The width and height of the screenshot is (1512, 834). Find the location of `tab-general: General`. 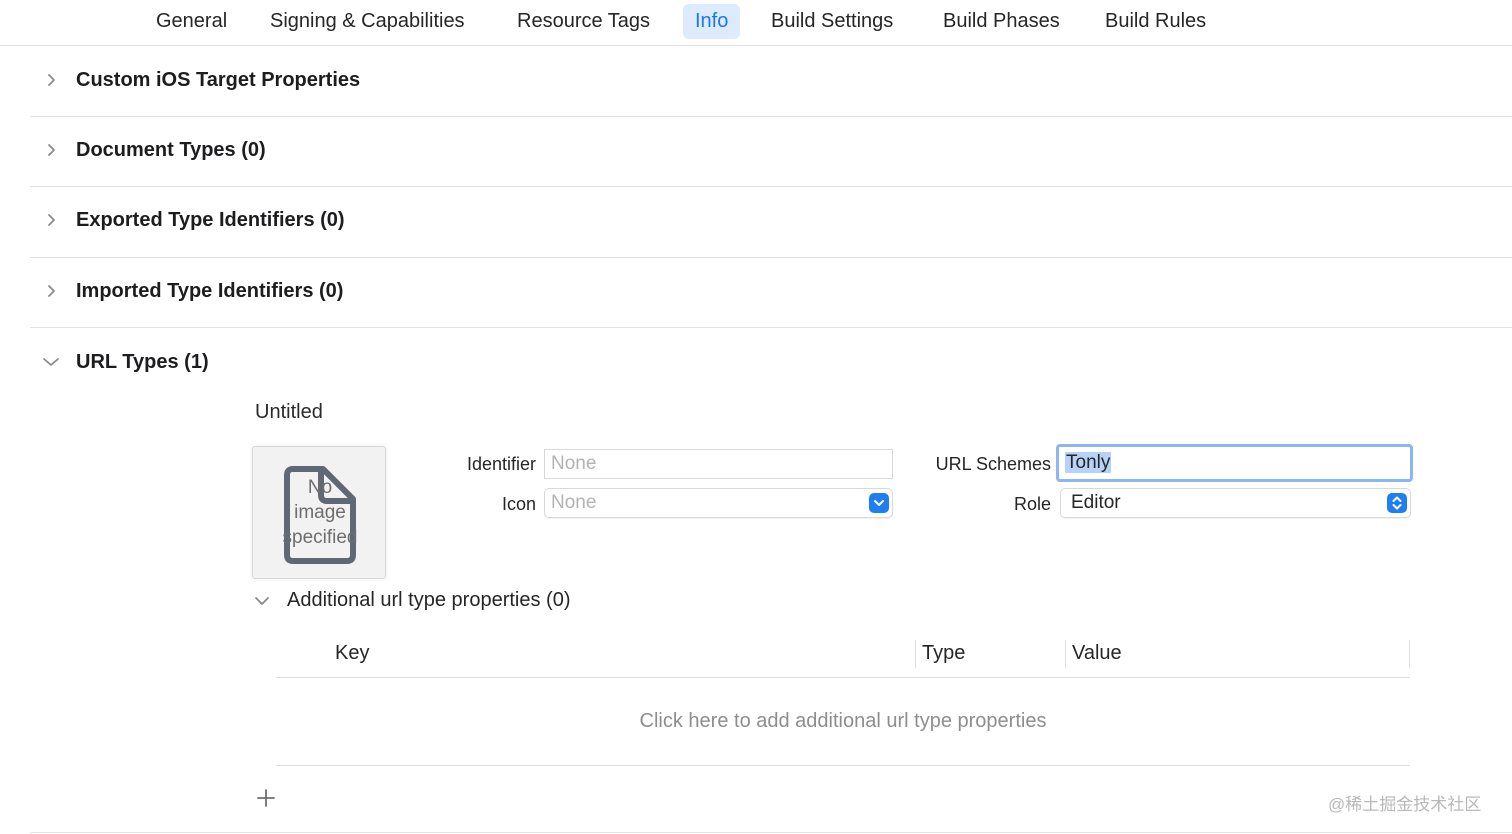

tab-general: General is located at coordinates (191, 21).